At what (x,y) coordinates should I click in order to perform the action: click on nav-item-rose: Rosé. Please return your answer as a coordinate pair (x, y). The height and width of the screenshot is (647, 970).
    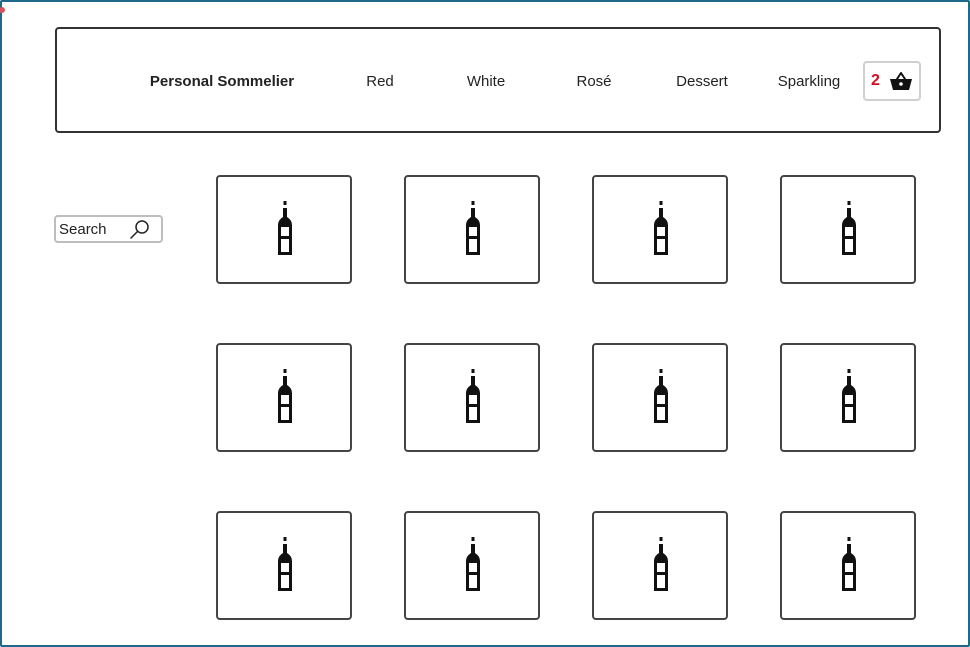
    Looking at the image, I should click on (593, 81).